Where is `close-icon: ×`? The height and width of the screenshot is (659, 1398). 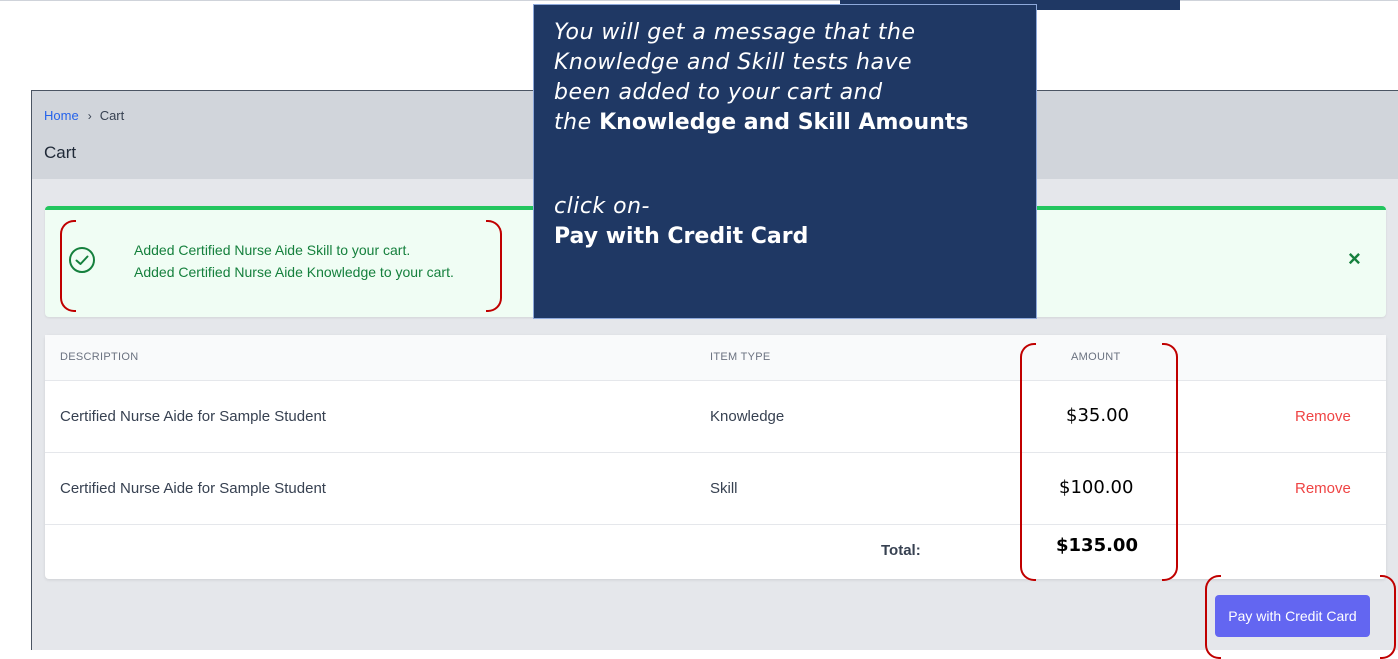 close-icon: × is located at coordinates (1354, 259).